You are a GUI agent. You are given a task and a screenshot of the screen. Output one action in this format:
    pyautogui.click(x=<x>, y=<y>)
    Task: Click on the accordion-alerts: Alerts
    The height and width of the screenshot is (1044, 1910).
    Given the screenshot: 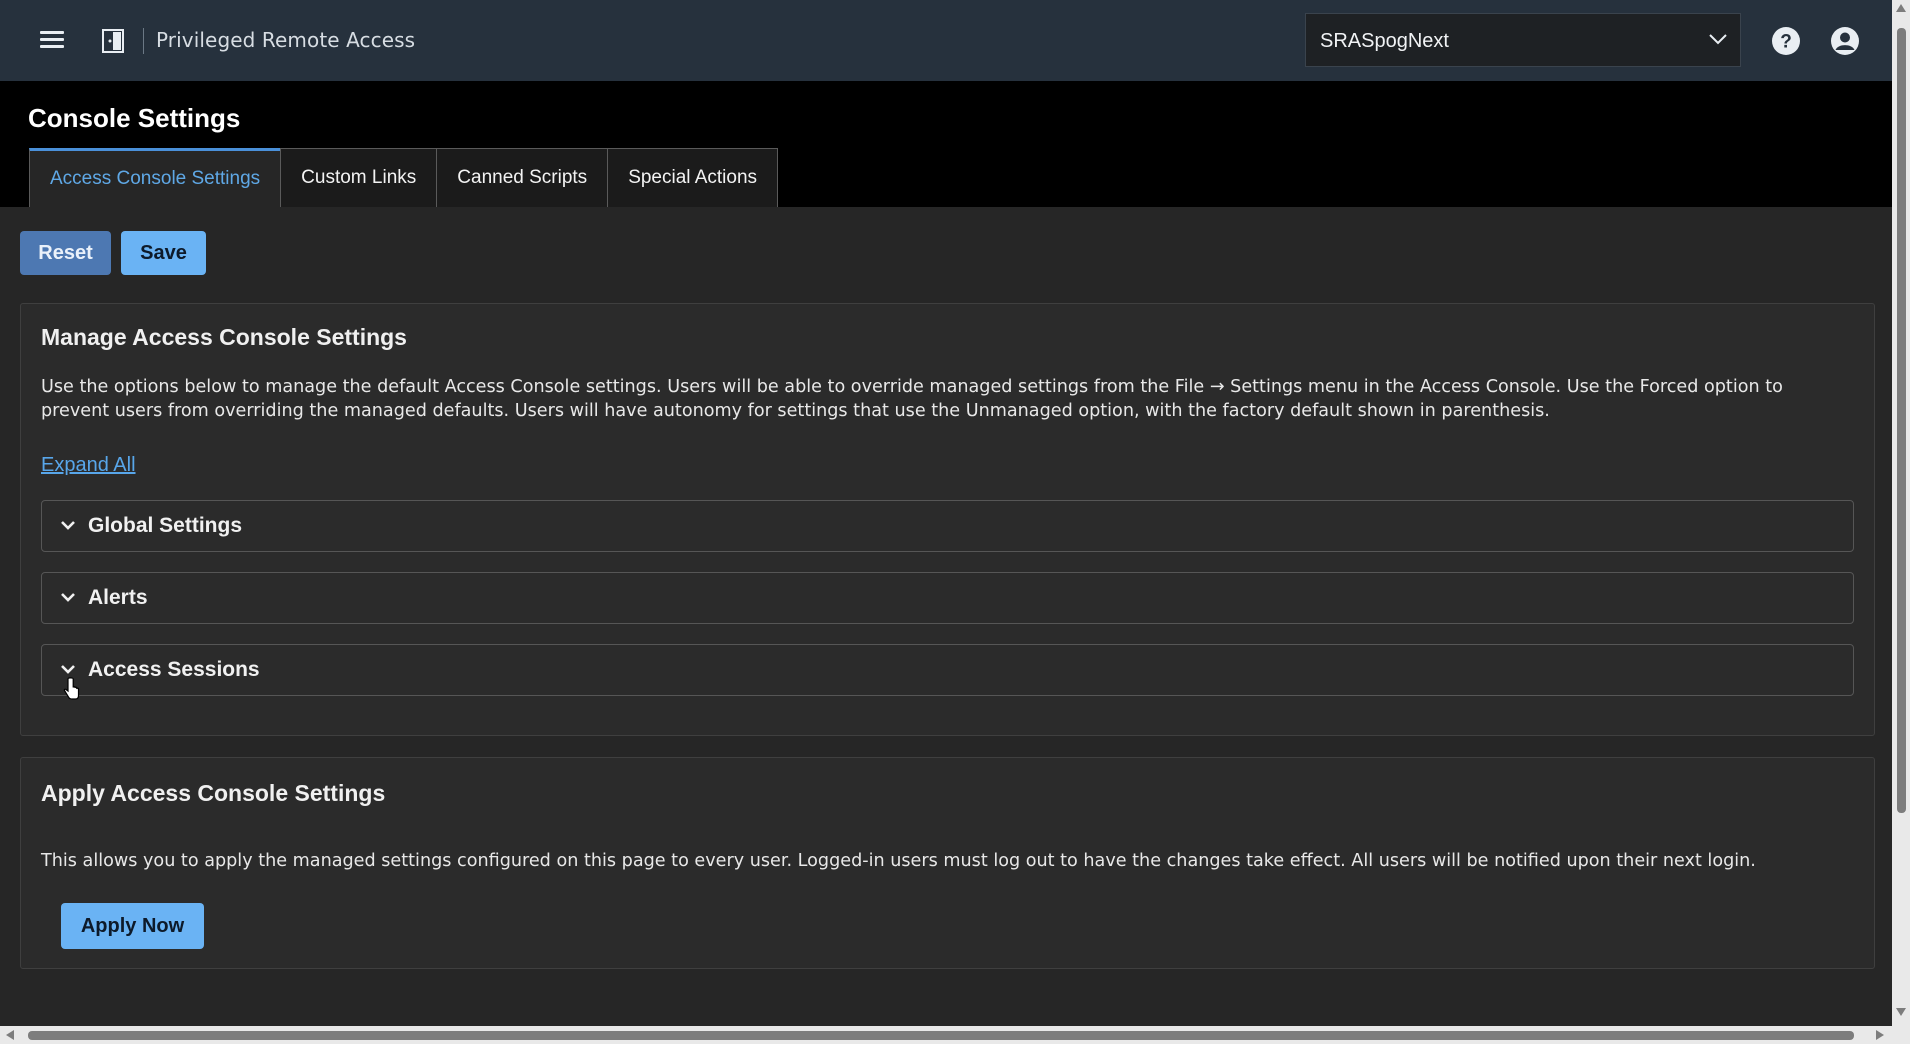 What is the action you would take?
    pyautogui.click(x=947, y=598)
    